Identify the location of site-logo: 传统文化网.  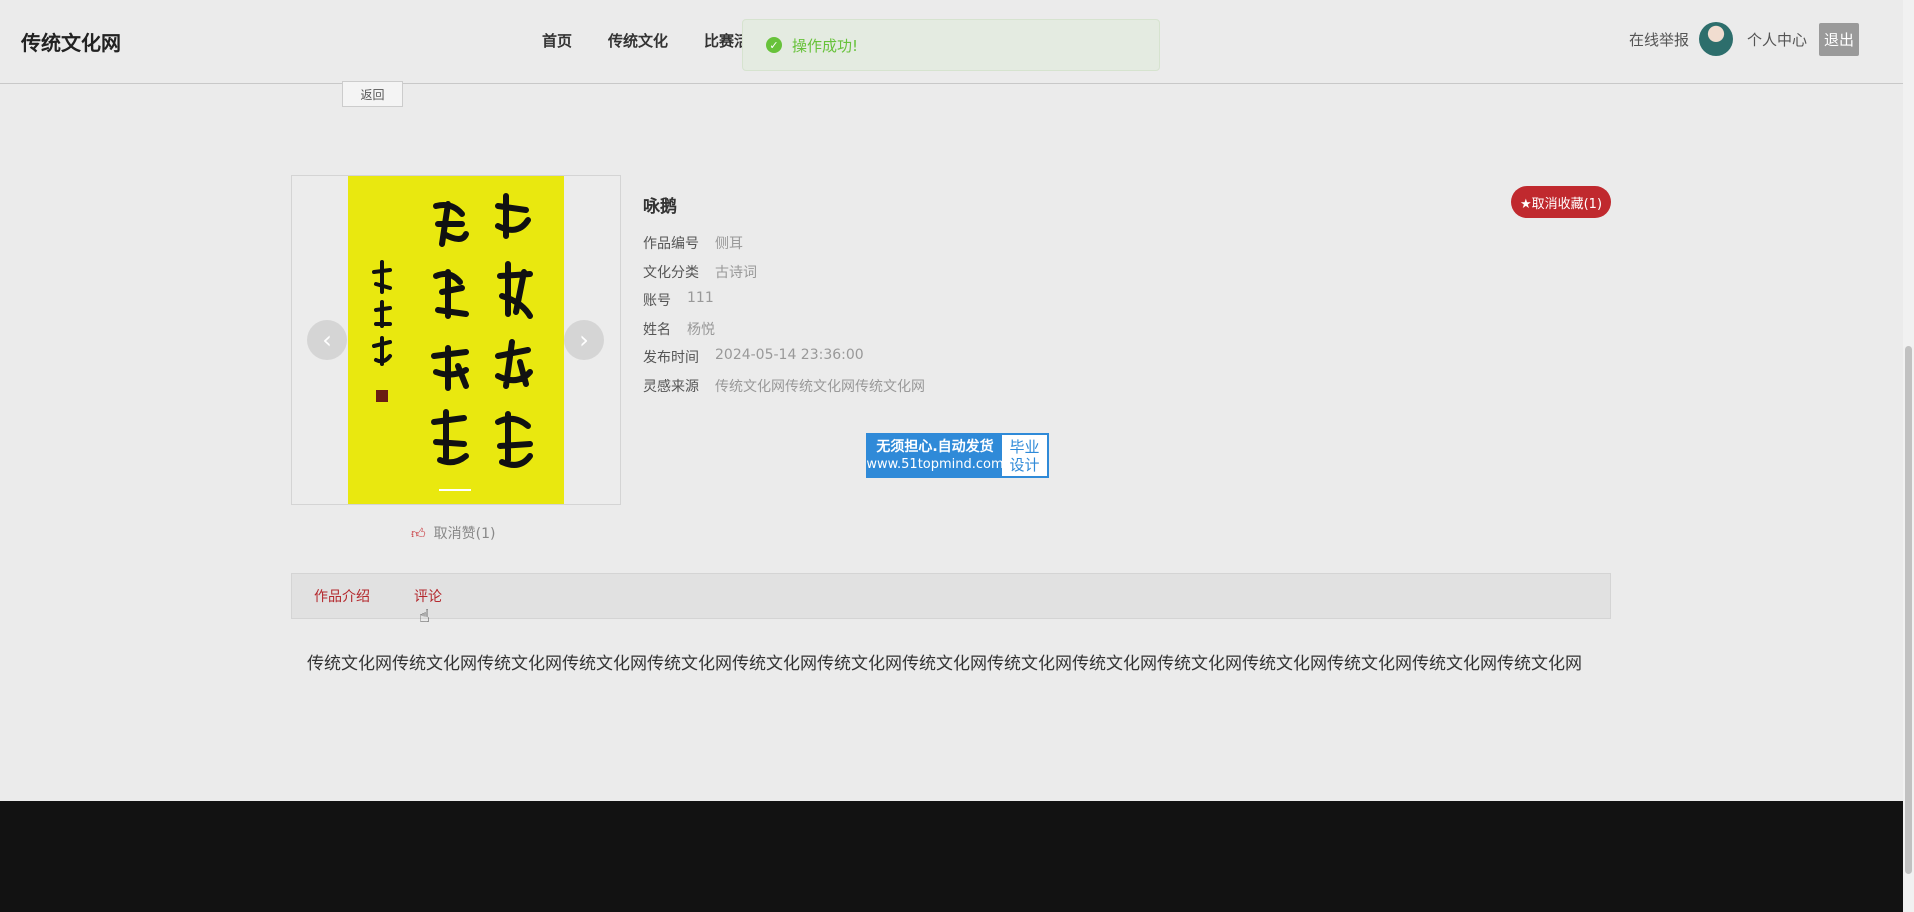
(71, 41).